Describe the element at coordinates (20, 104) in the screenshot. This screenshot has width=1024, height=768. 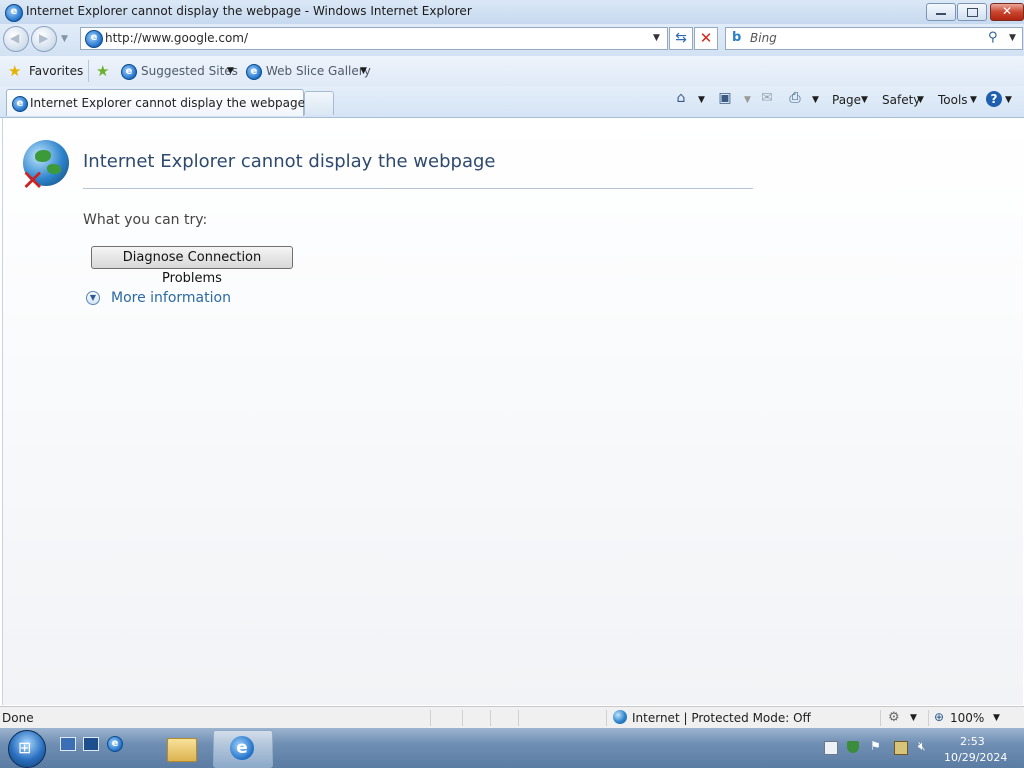
I see `tab-ie-icon: e` at that location.